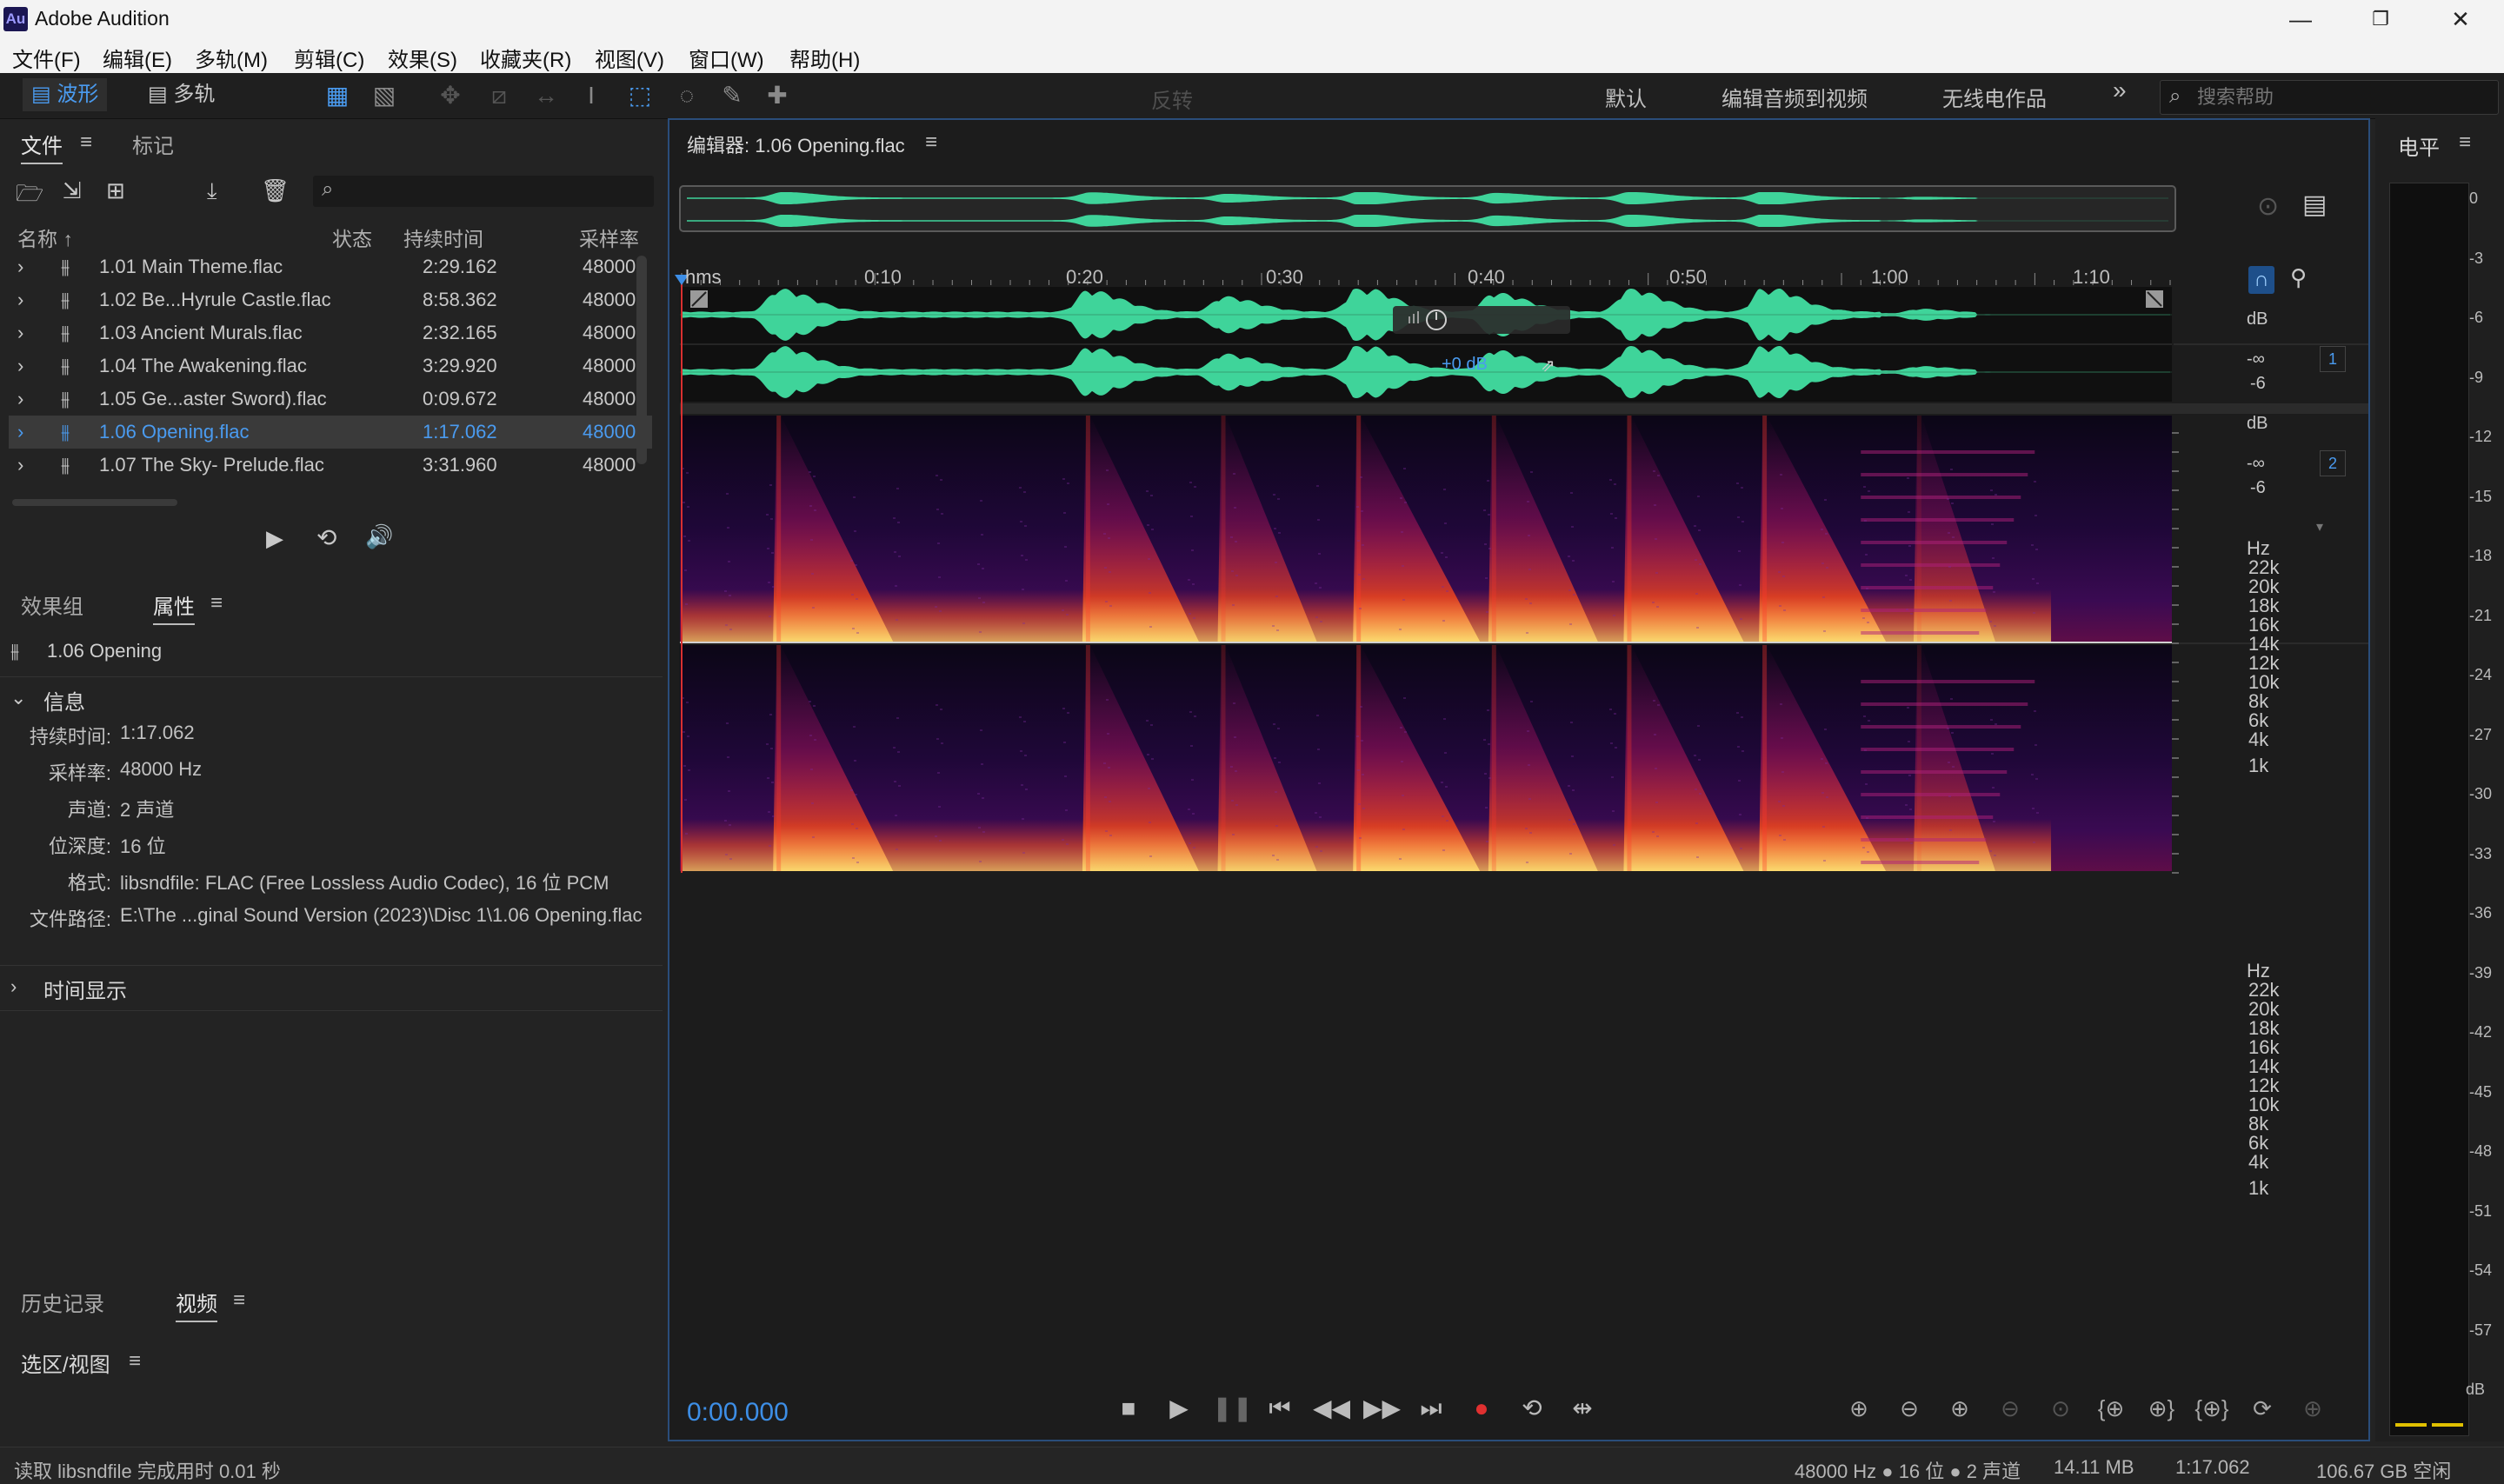 This screenshot has height=1484, width=2504. Describe the element at coordinates (116, 190) in the screenshot. I see `new-file-icon: ⊞` at that location.